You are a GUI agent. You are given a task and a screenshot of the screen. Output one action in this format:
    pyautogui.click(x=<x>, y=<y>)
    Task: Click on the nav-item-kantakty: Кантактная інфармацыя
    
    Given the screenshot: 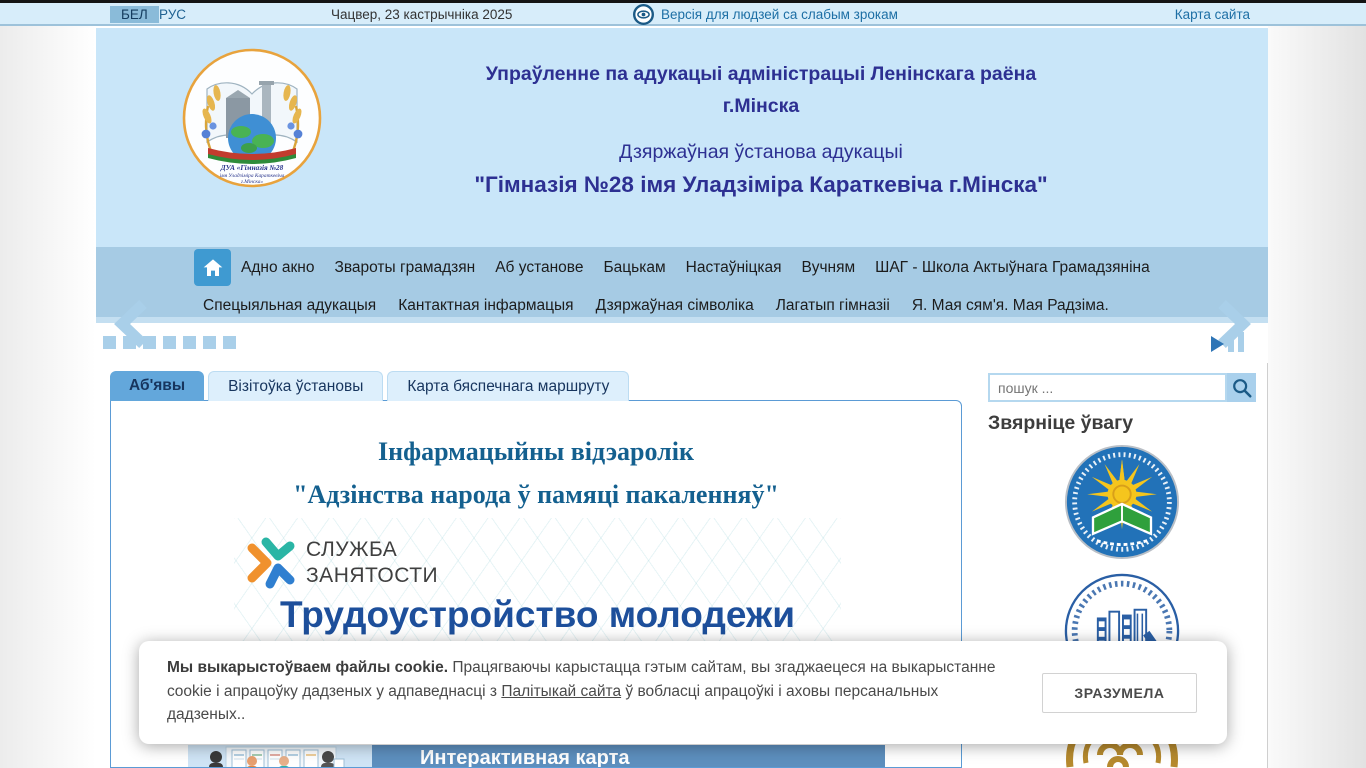 What is the action you would take?
    pyautogui.click(x=485, y=306)
    